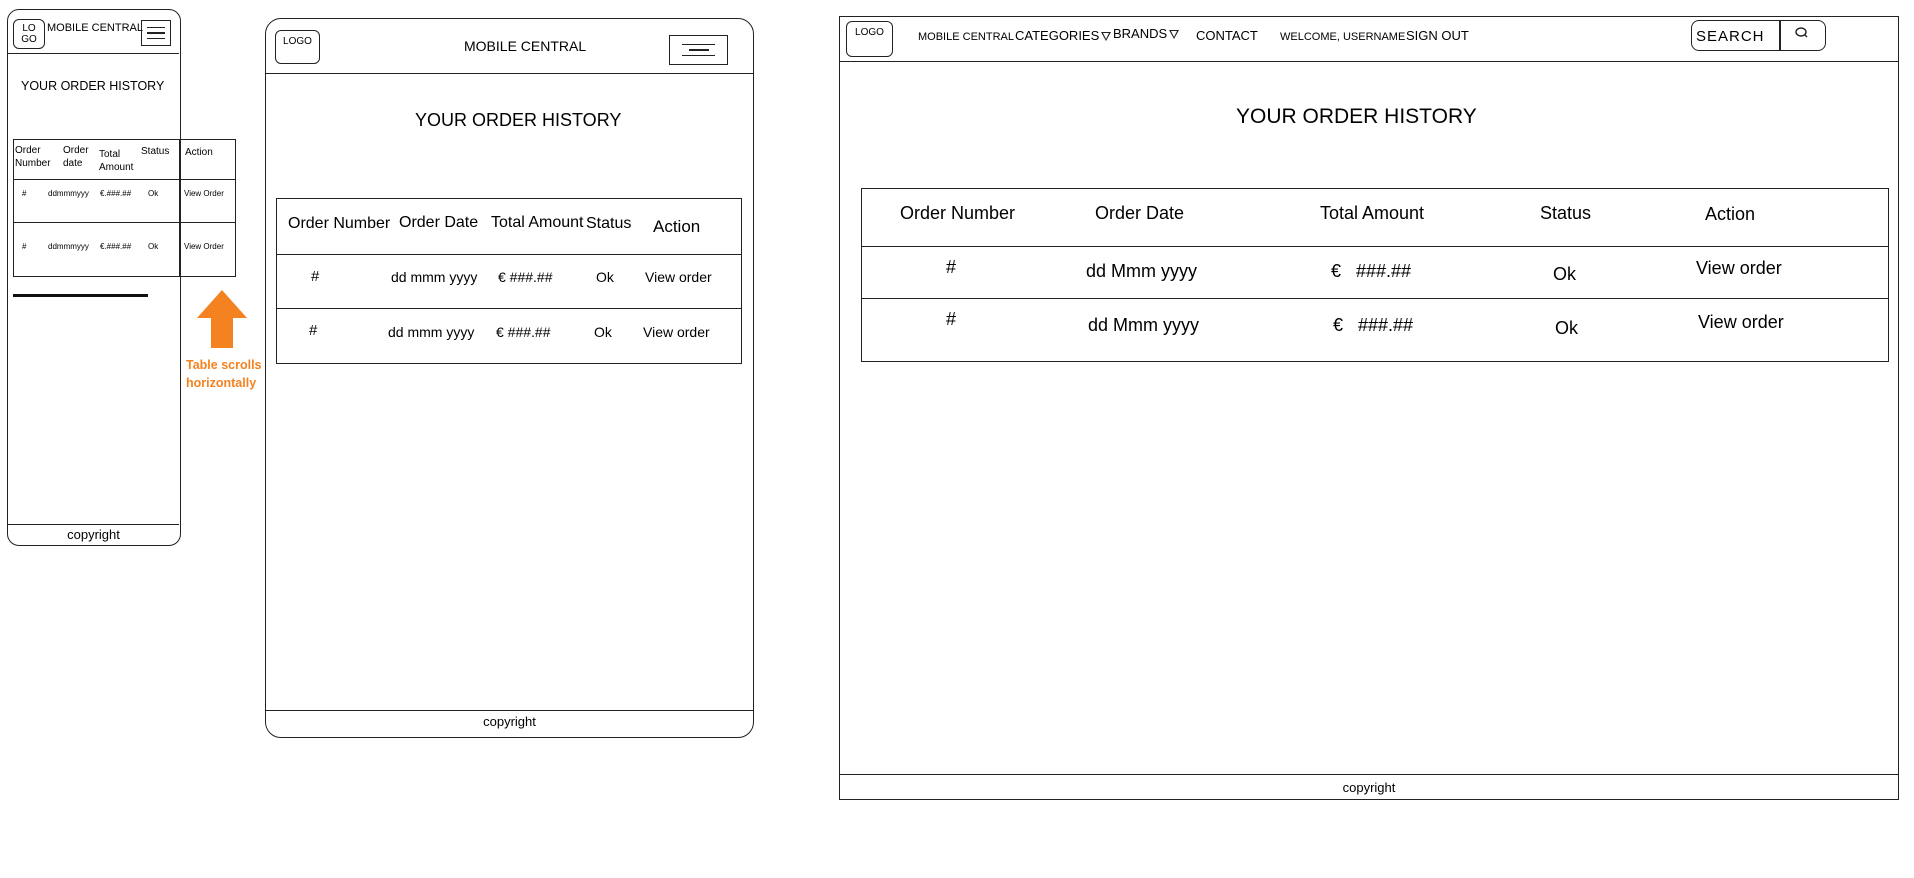 Image resolution: width=1914 pixels, height=878 pixels. Describe the element at coordinates (1730, 36) in the screenshot. I see `search-input: SEARCH` at that location.